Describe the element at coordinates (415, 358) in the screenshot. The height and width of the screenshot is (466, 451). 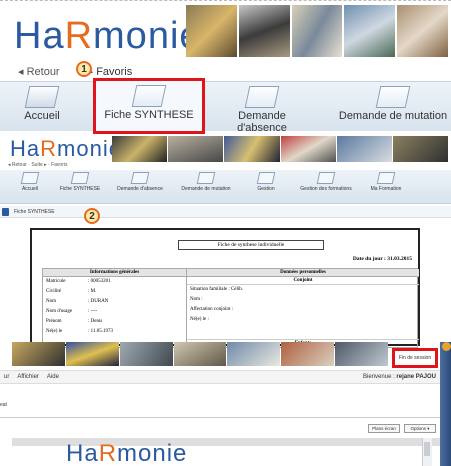
I see `logout-button: Fin de session` at that location.